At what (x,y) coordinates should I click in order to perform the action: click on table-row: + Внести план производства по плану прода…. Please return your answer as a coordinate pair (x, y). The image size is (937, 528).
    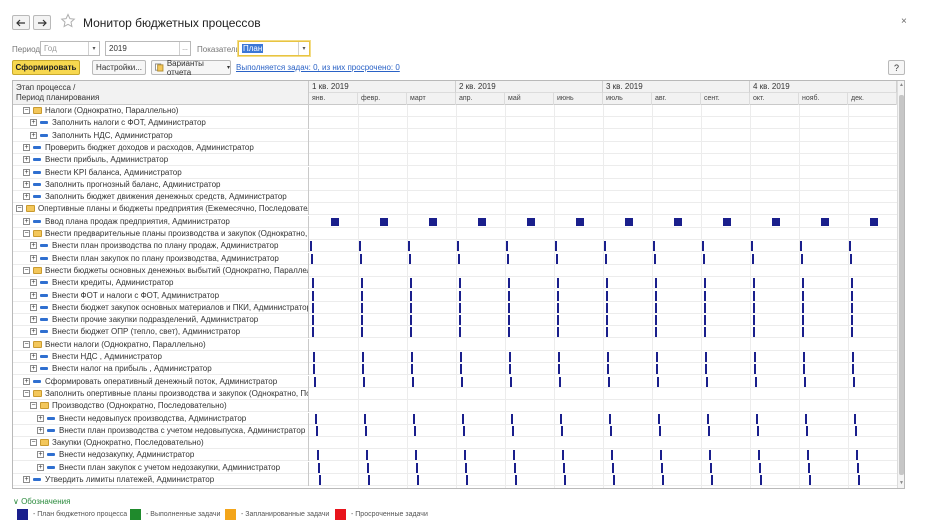
    Looking at the image, I should click on (455, 246).